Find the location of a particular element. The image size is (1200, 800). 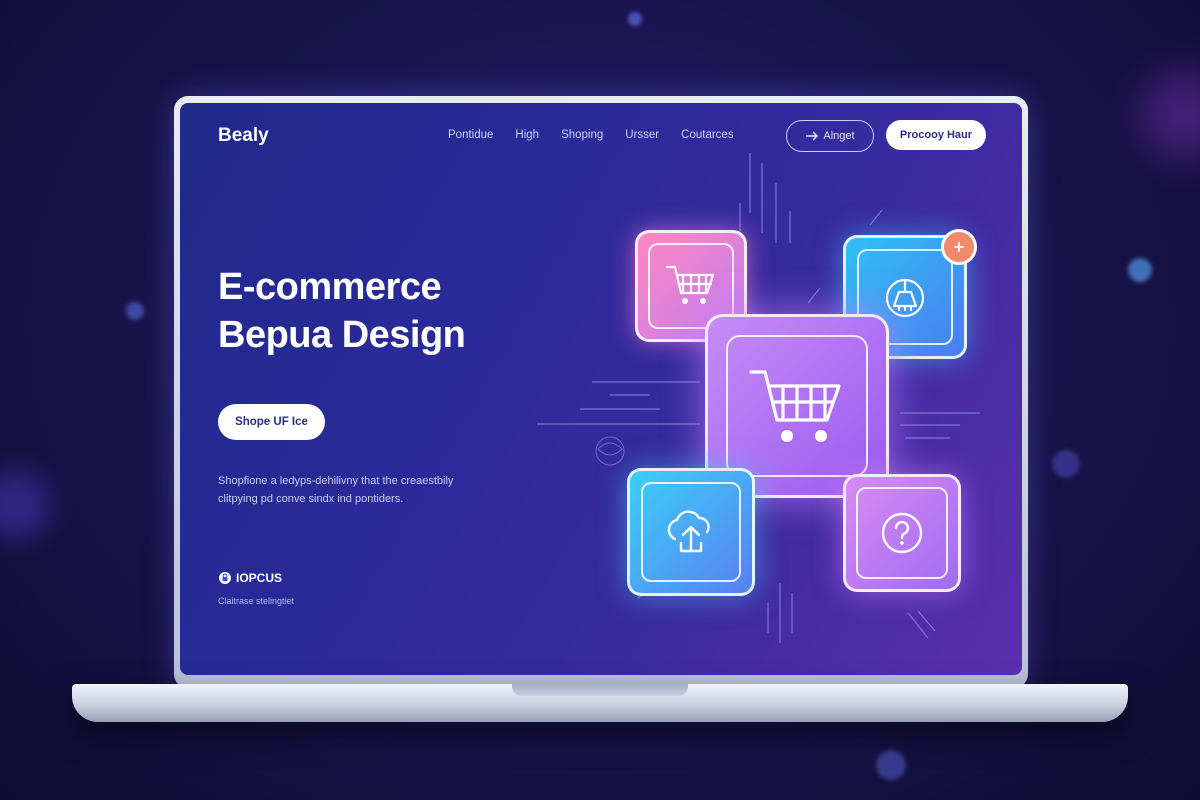

upload-tile is located at coordinates (691, 532).